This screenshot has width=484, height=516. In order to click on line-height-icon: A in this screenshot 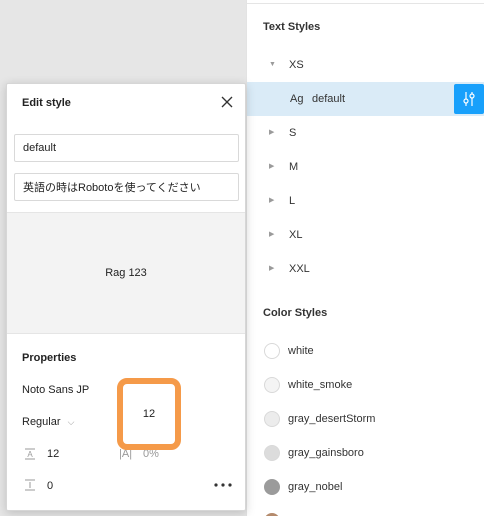, I will do `click(30, 454)`.